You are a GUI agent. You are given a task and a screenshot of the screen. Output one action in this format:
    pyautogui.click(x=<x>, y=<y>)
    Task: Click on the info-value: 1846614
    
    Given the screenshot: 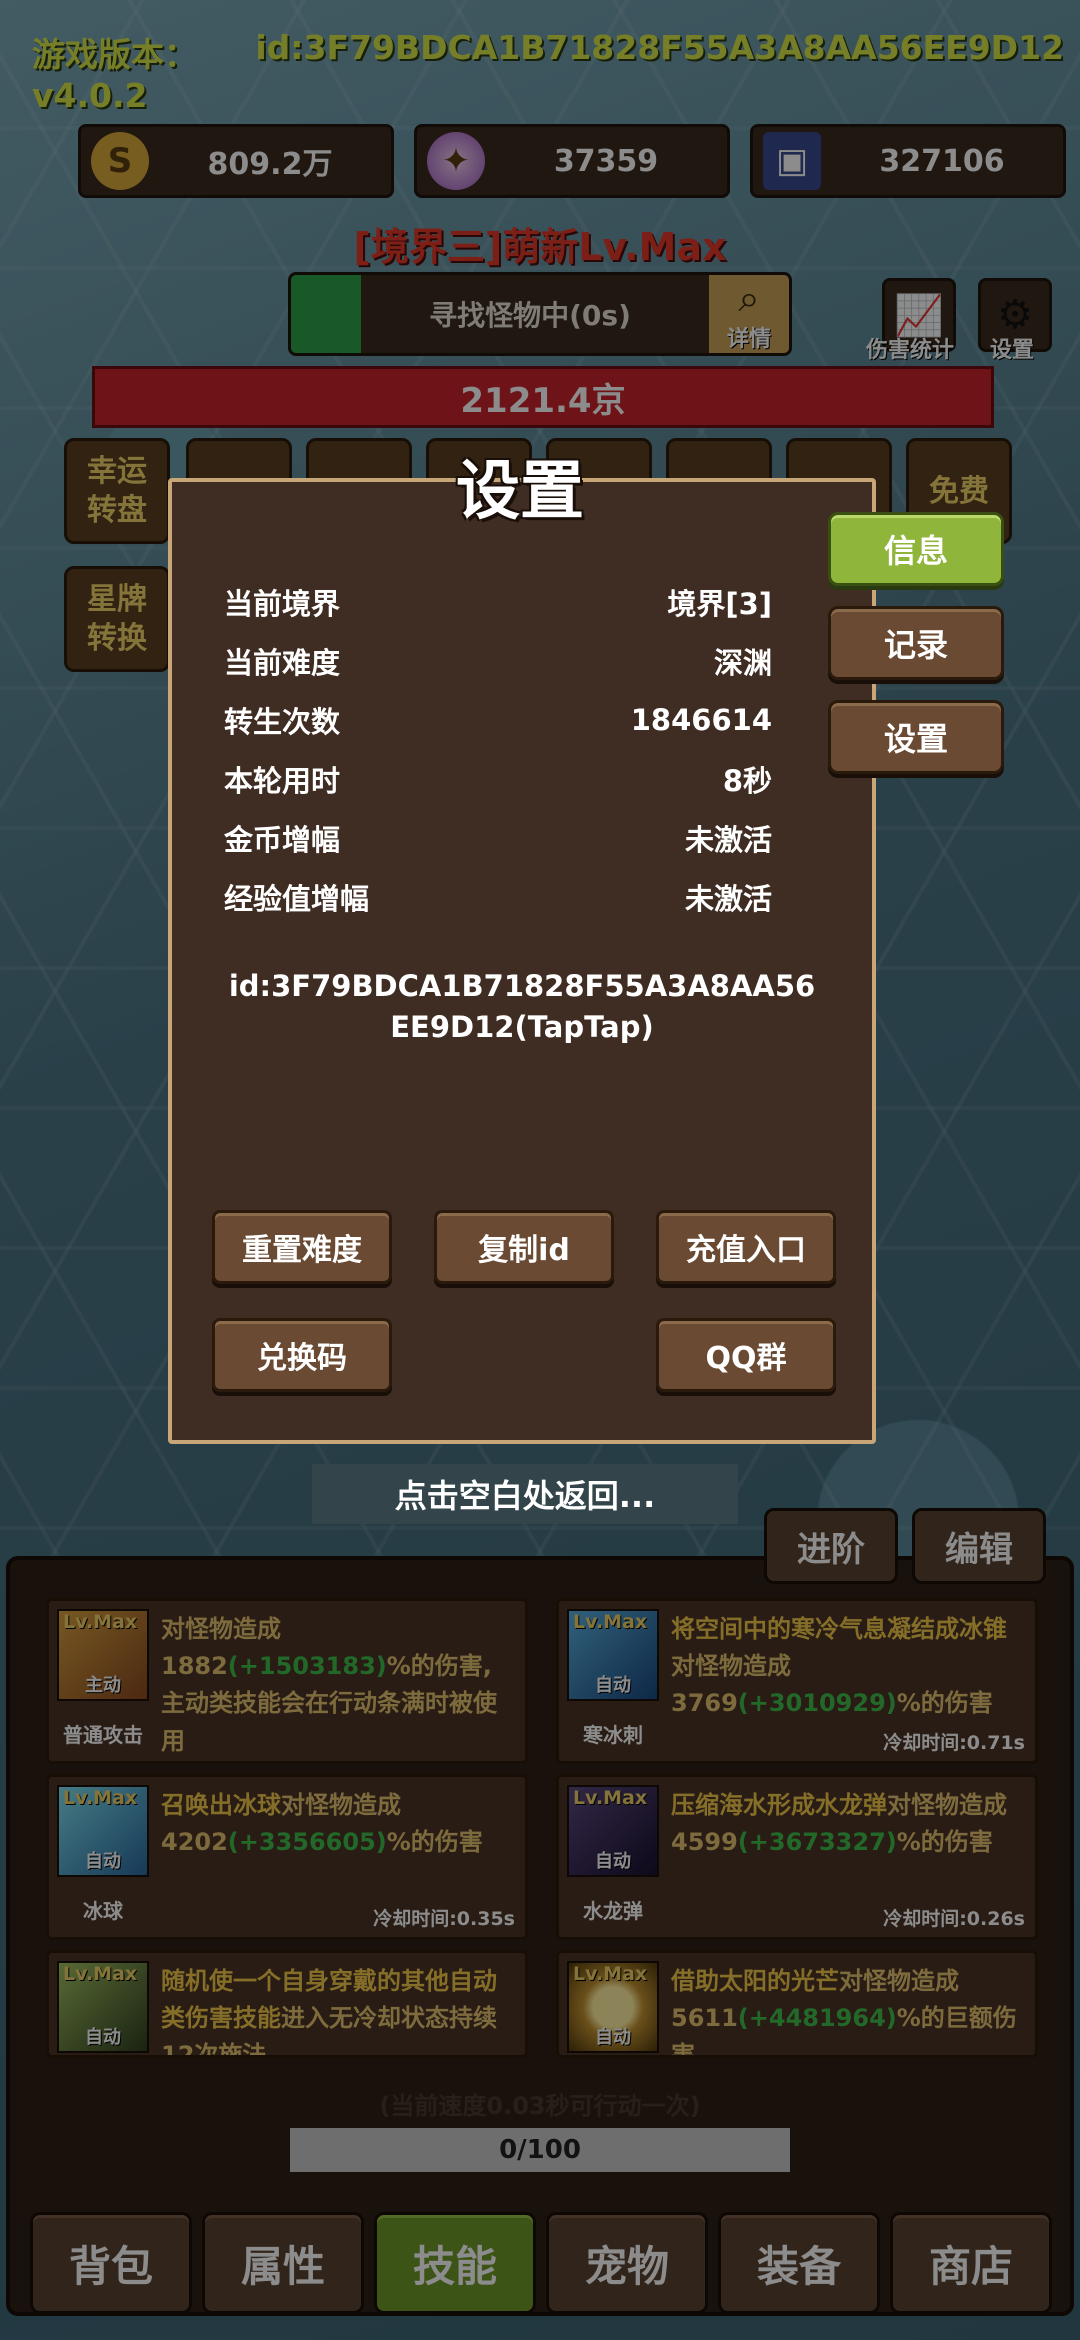 What is the action you would take?
    pyautogui.click(x=701, y=720)
    